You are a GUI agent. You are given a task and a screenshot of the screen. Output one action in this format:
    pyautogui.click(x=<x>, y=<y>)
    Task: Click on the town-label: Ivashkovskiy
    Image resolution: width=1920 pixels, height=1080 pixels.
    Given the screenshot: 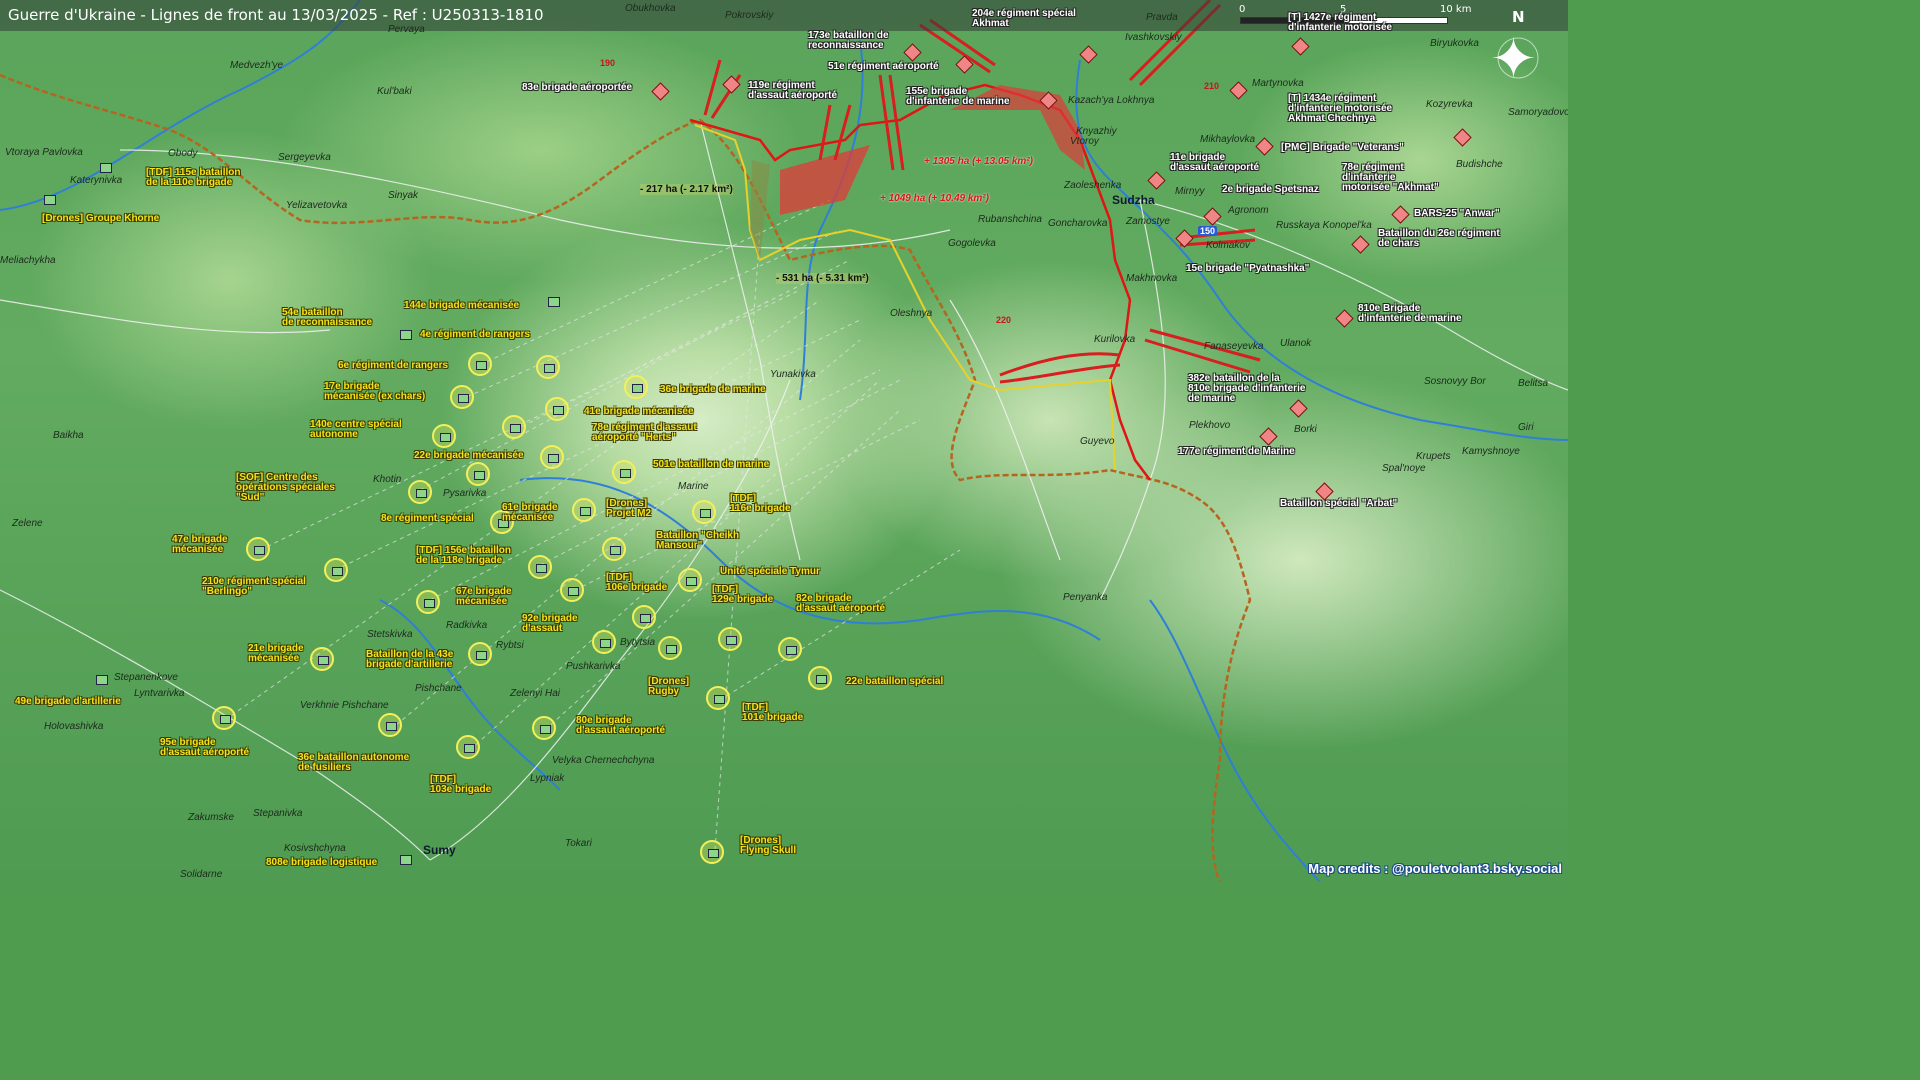 What is the action you would take?
    pyautogui.click(x=1153, y=37)
    